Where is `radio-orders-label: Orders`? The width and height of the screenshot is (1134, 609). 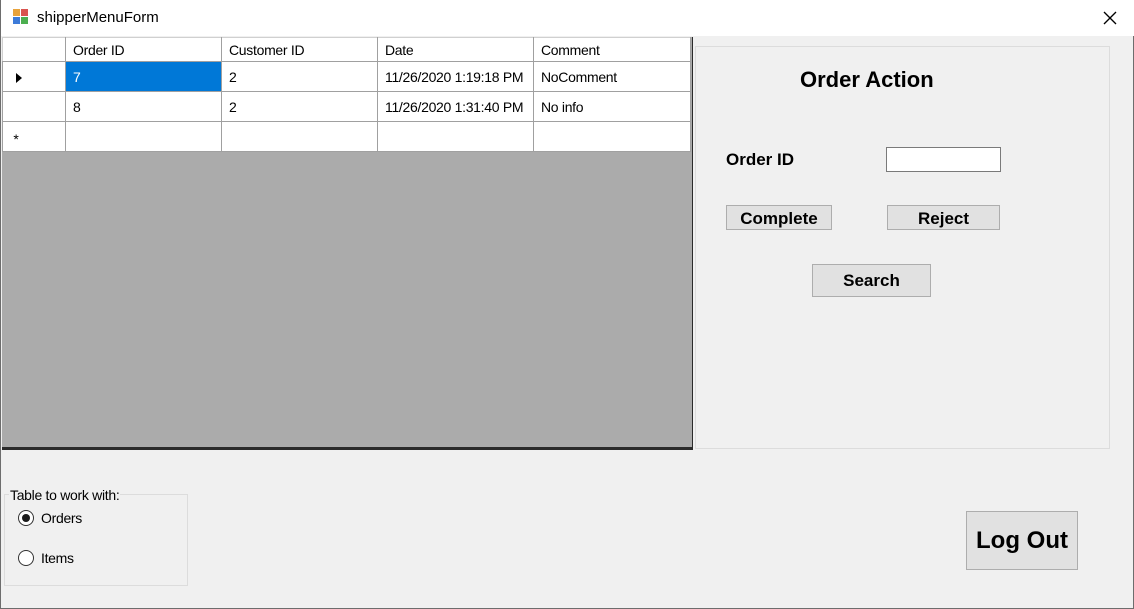
radio-orders-label: Orders is located at coordinates (61, 518).